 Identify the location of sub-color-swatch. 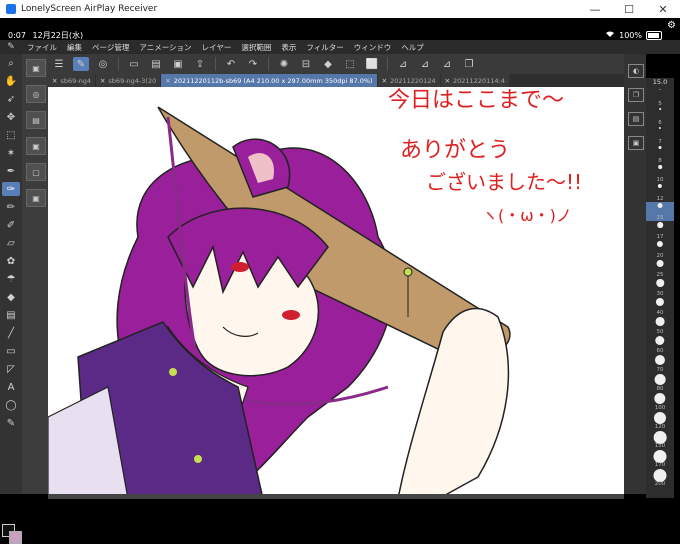
(15, 537).